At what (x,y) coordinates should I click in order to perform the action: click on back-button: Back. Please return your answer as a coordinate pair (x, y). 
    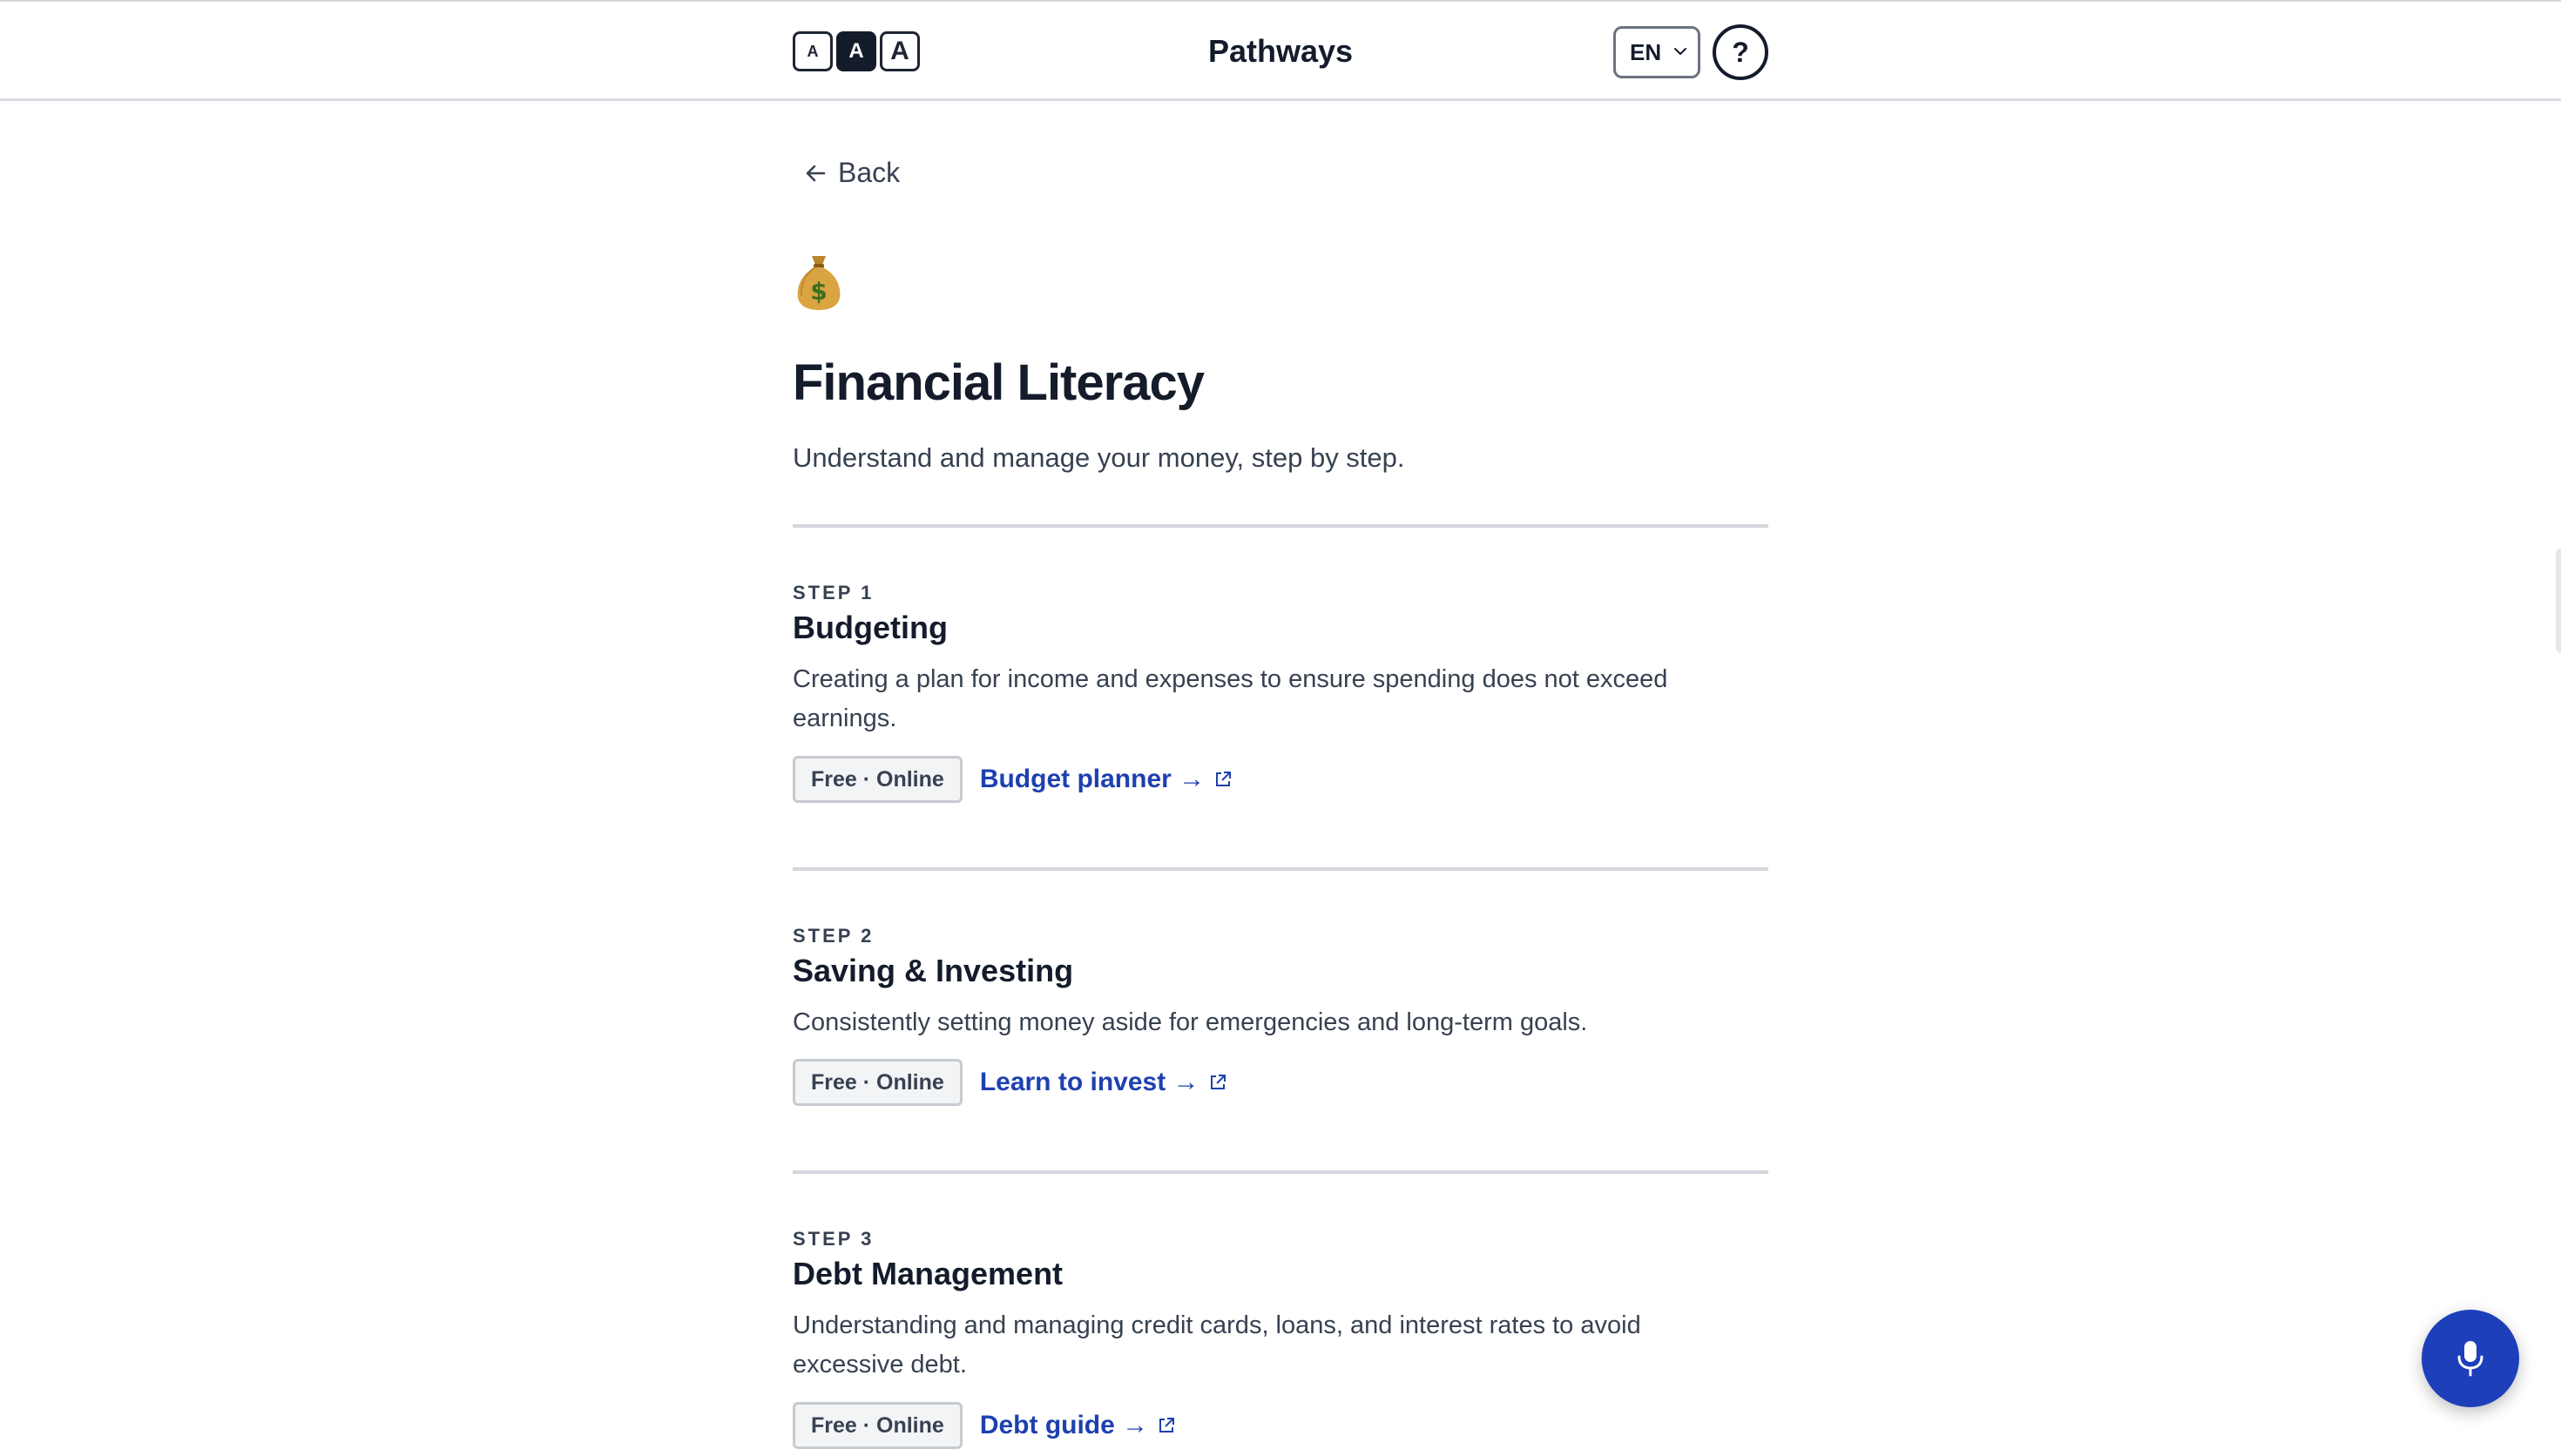
    Looking at the image, I should click on (851, 173).